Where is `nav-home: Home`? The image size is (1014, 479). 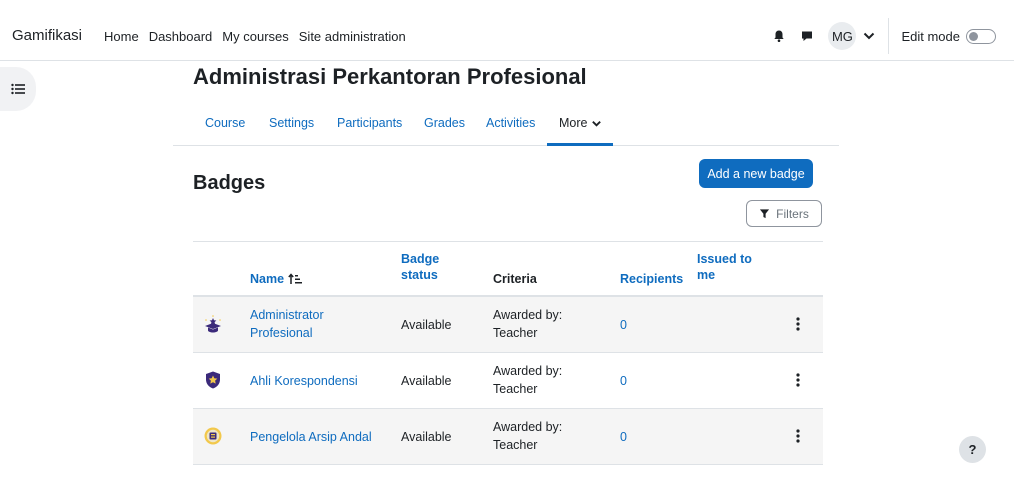
nav-home: Home is located at coordinates (121, 36).